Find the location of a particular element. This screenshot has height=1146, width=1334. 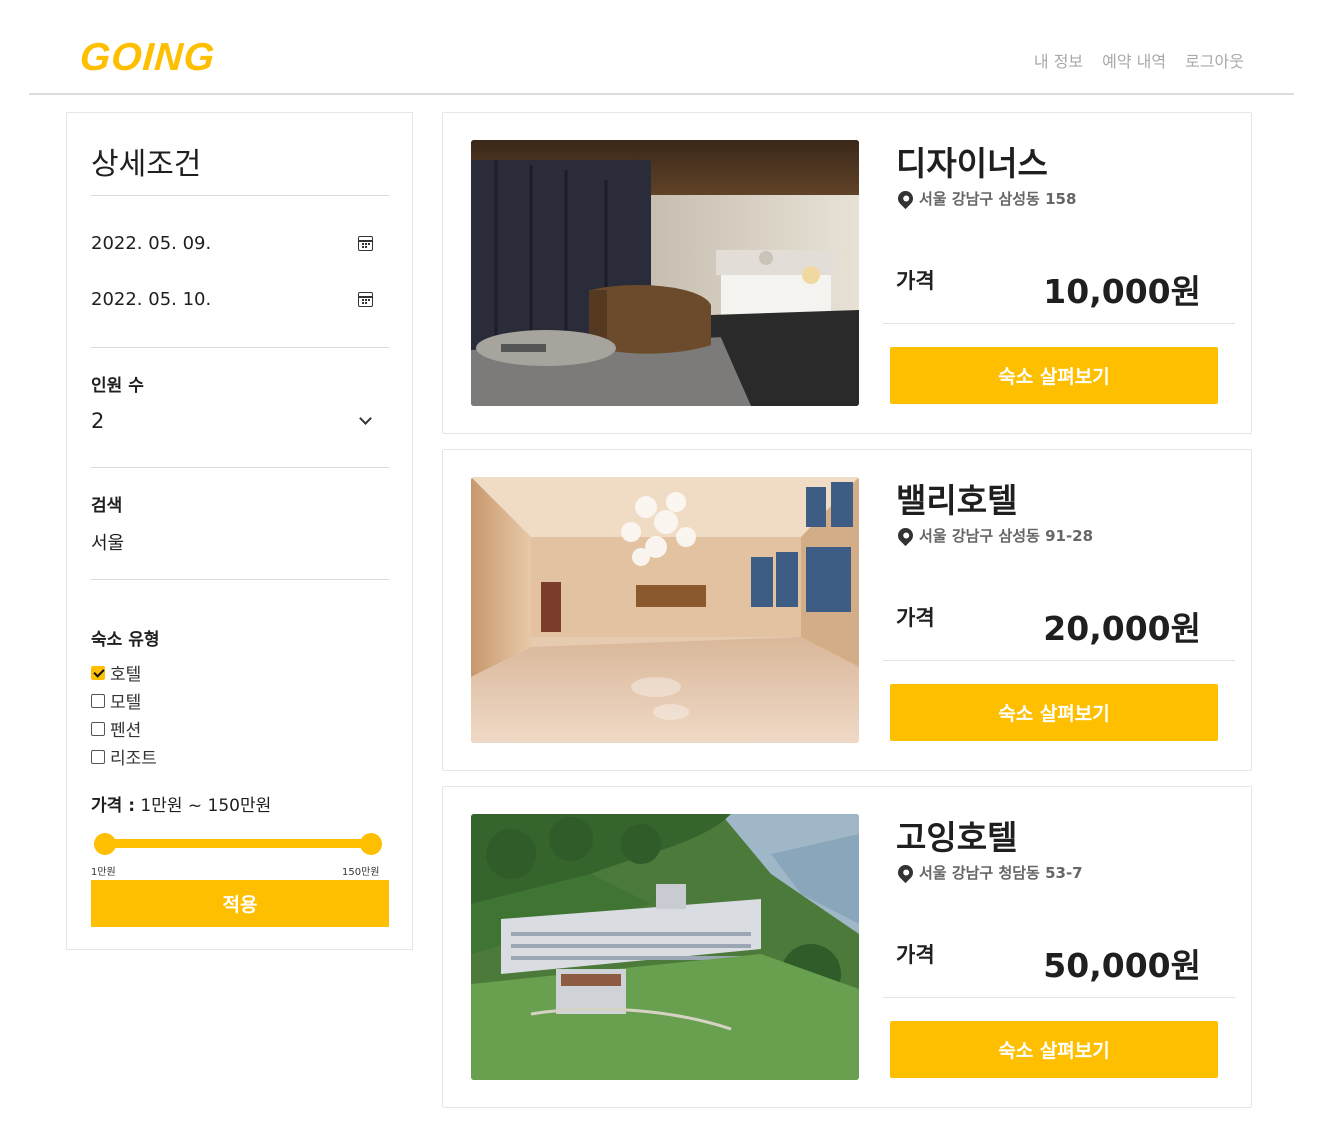

checkbox-label: 모텔 is located at coordinates (126, 703).